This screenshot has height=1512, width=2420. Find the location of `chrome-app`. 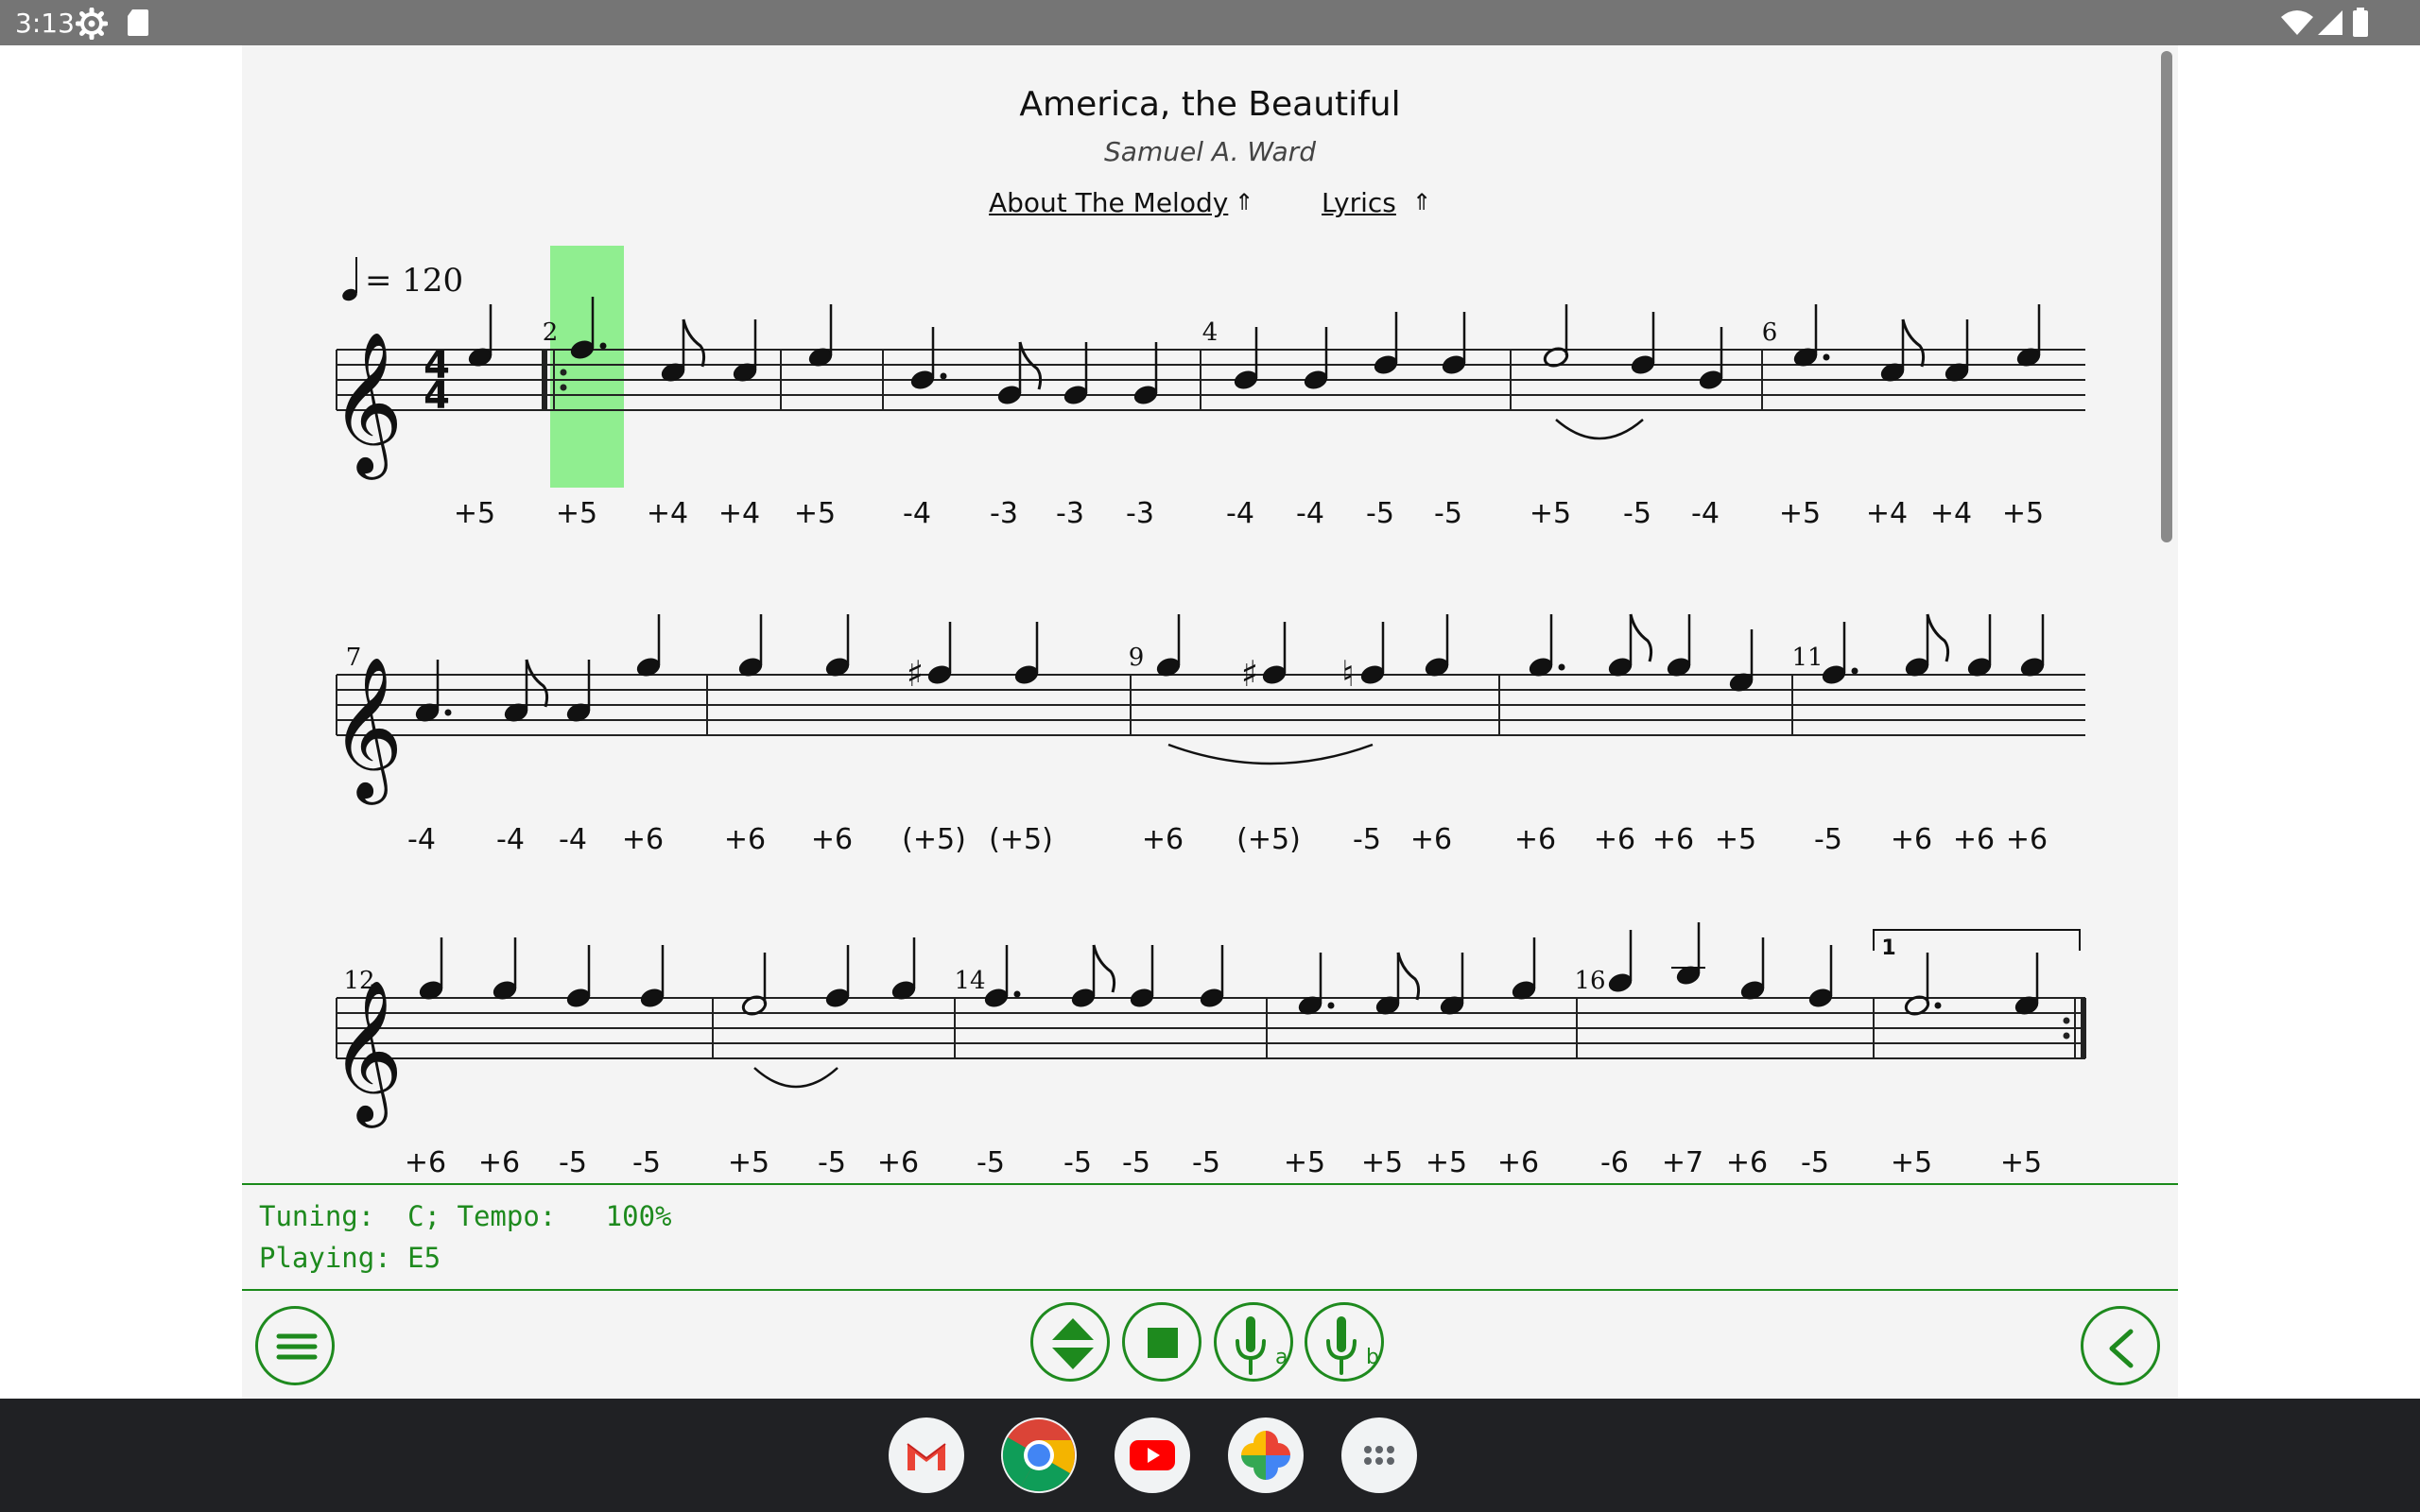

chrome-app is located at coordinates (1039, 1455).